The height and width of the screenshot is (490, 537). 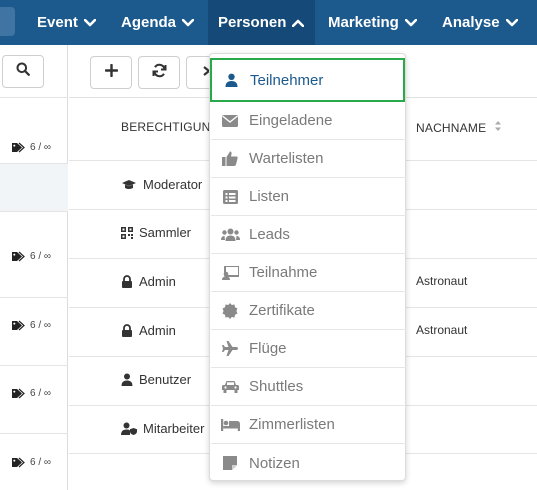 I want to click on sort-icon, so click(x=498, y=127).